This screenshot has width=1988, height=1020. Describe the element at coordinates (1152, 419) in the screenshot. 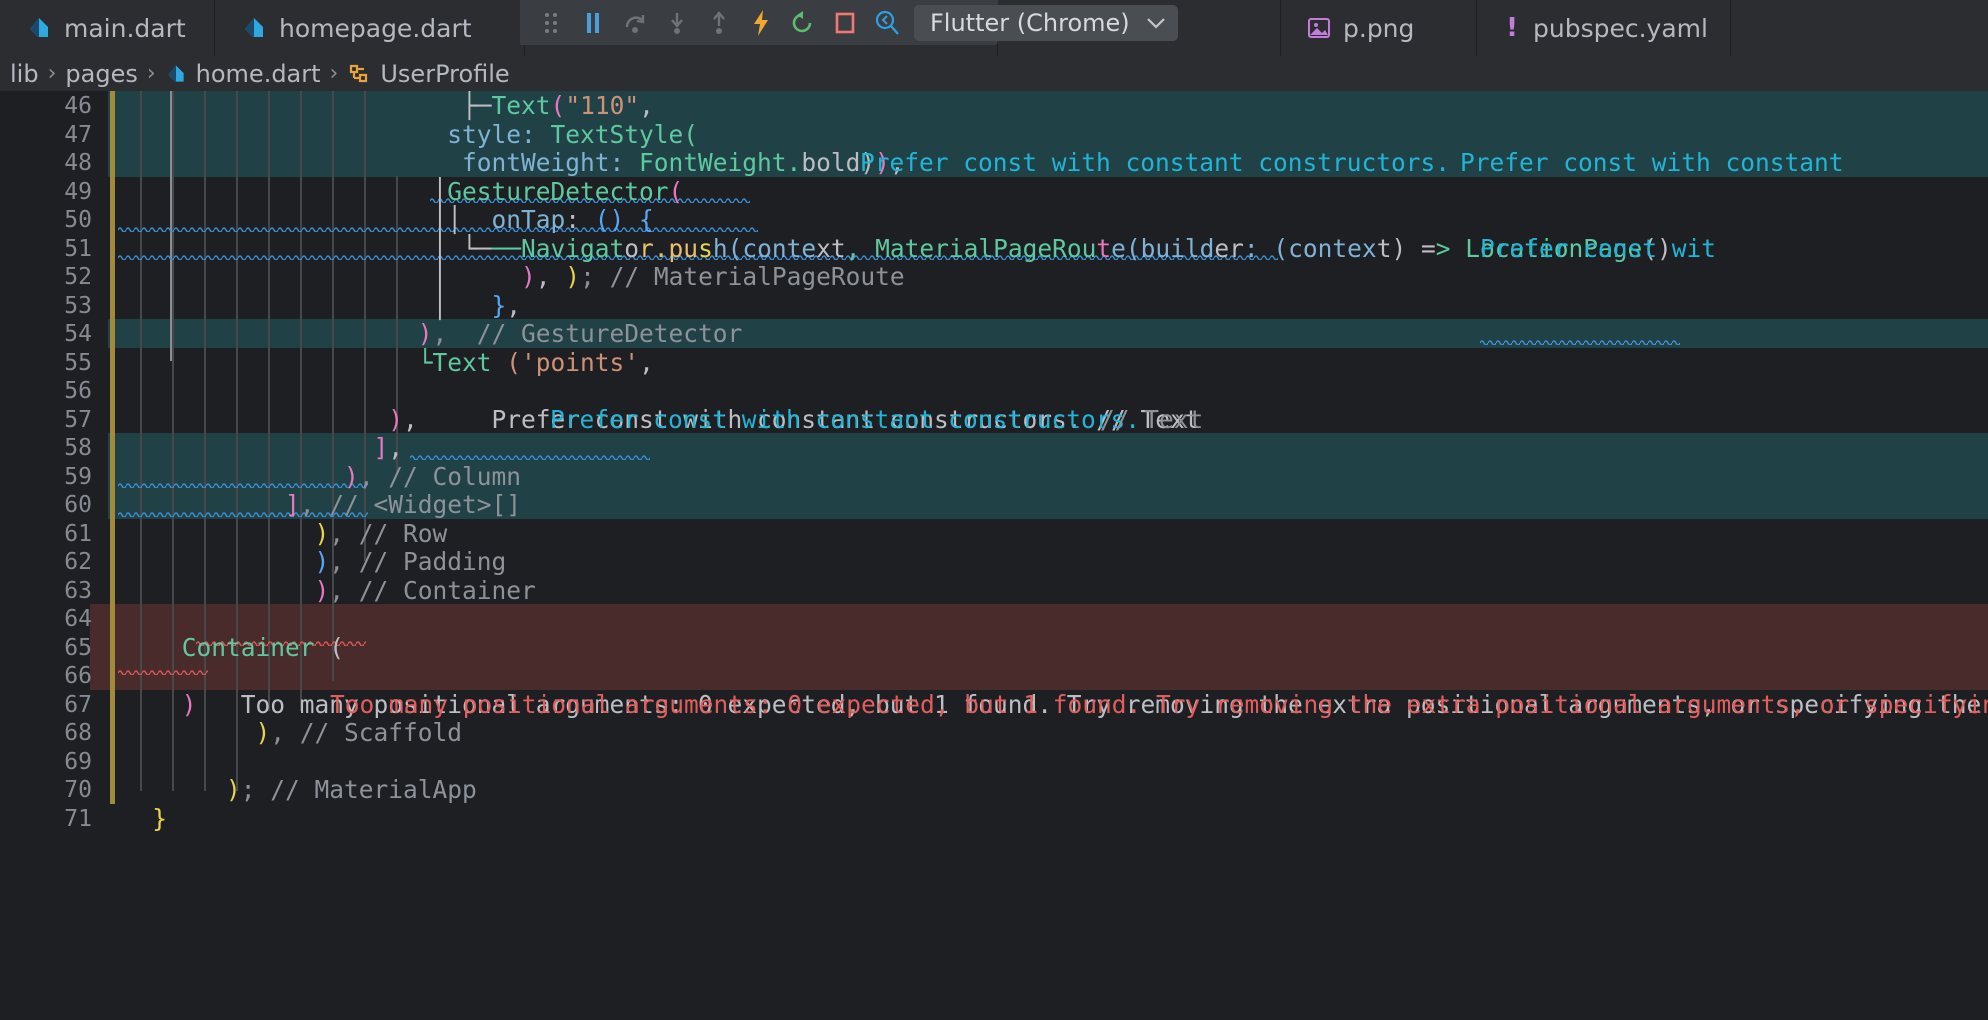

I see `inline-comment: // Text` at that location.